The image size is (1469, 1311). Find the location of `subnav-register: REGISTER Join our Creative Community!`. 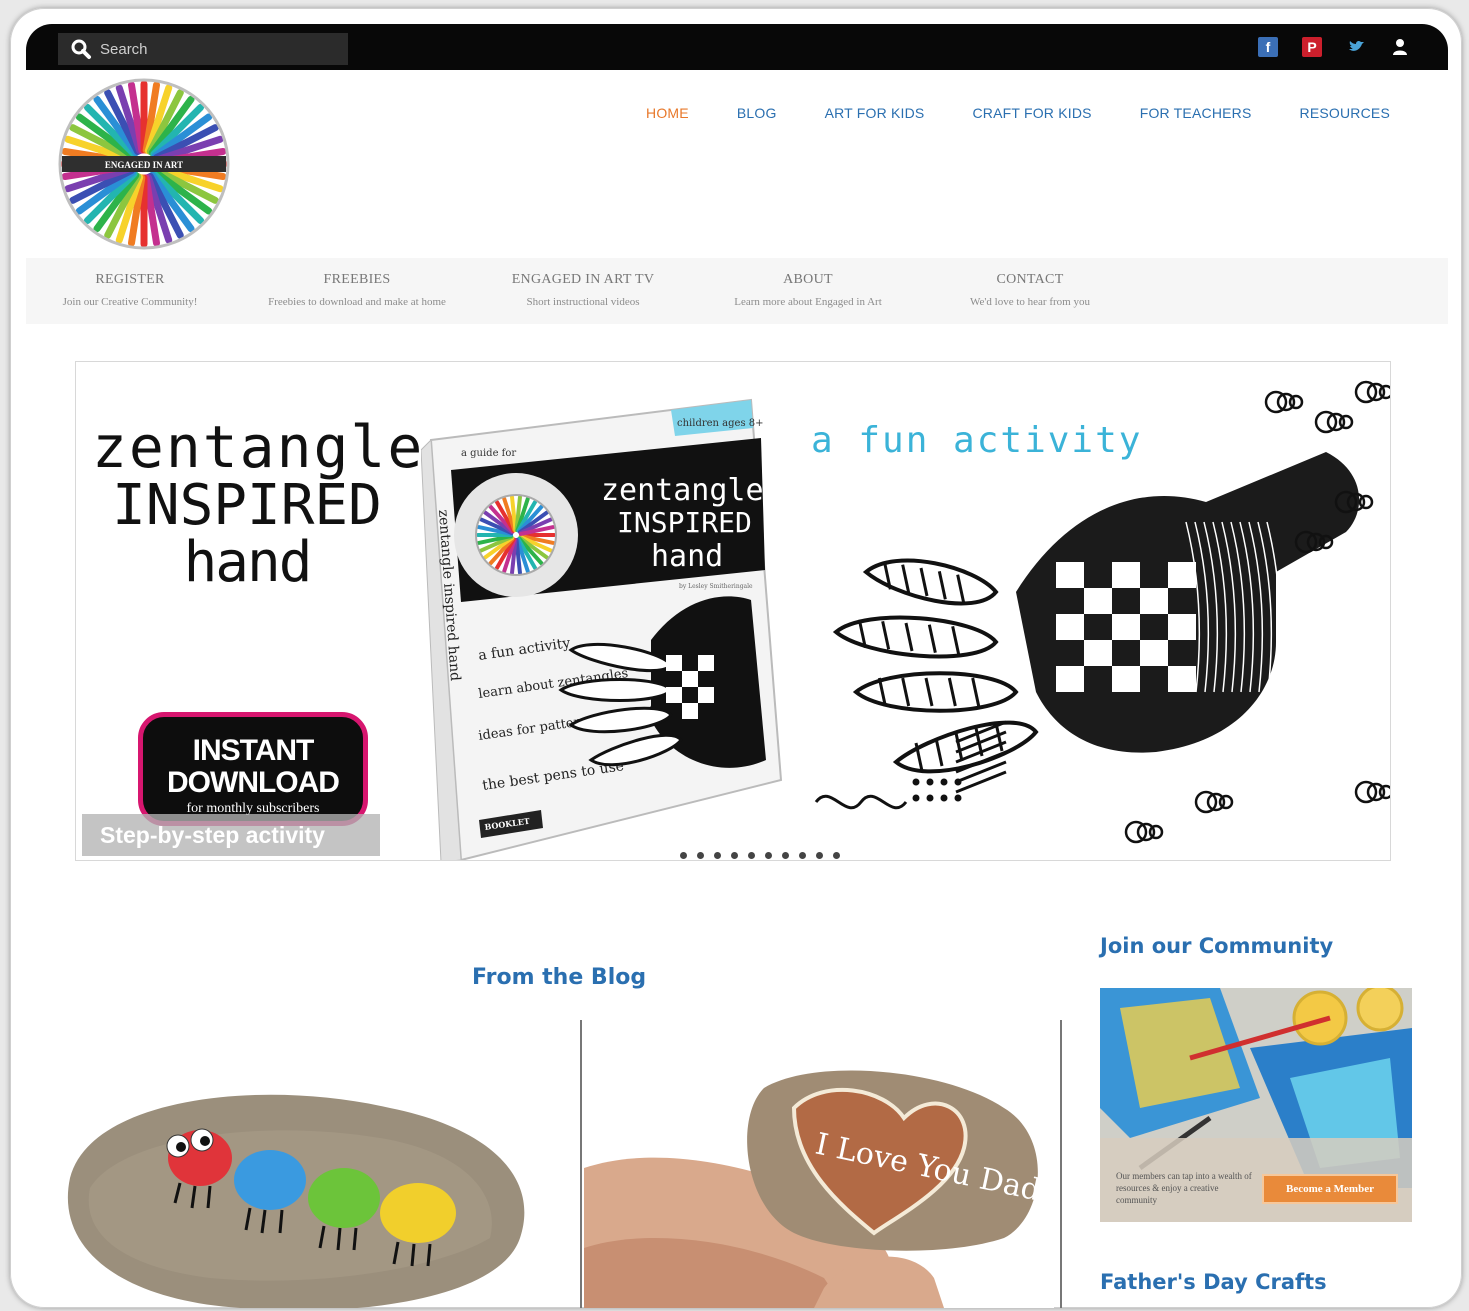

subnav-register: REGISTER Join our Creative Community! is located at coordinates (130, 291).